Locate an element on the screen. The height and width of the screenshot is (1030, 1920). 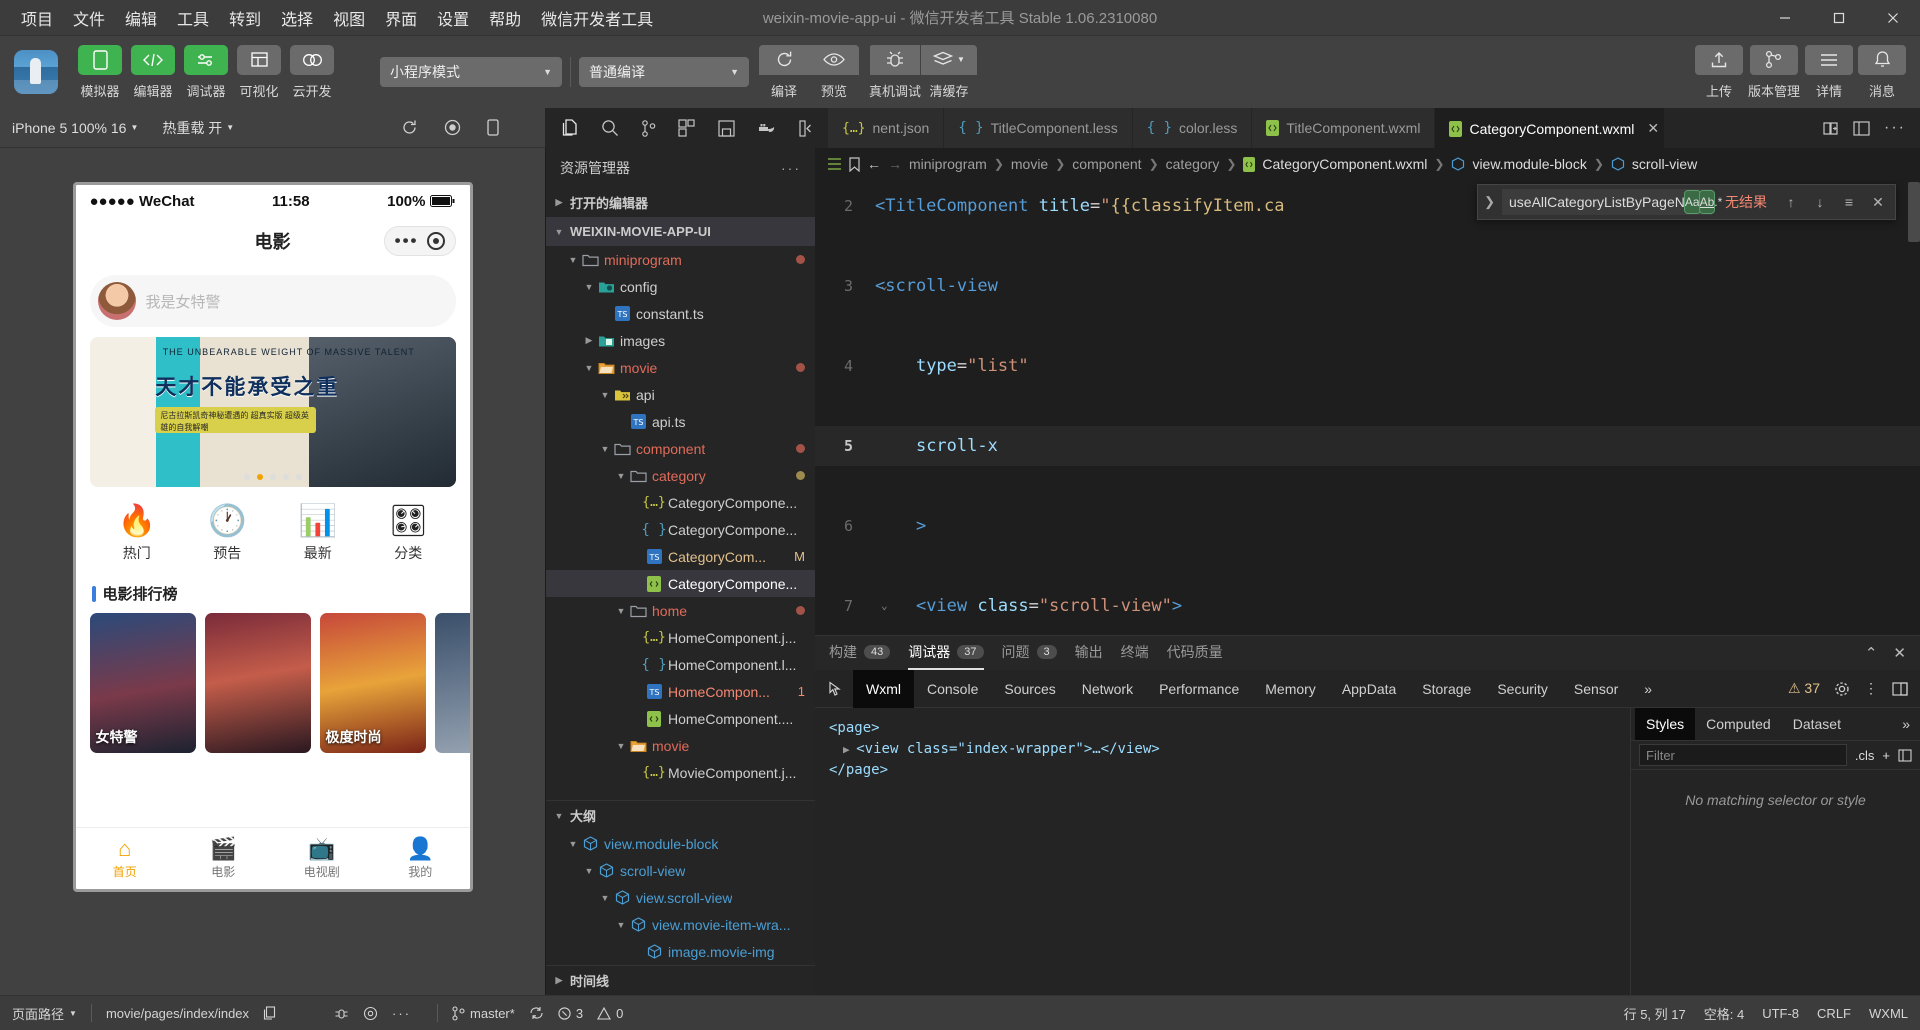
upload-button is located at coordinates (1718, 59).